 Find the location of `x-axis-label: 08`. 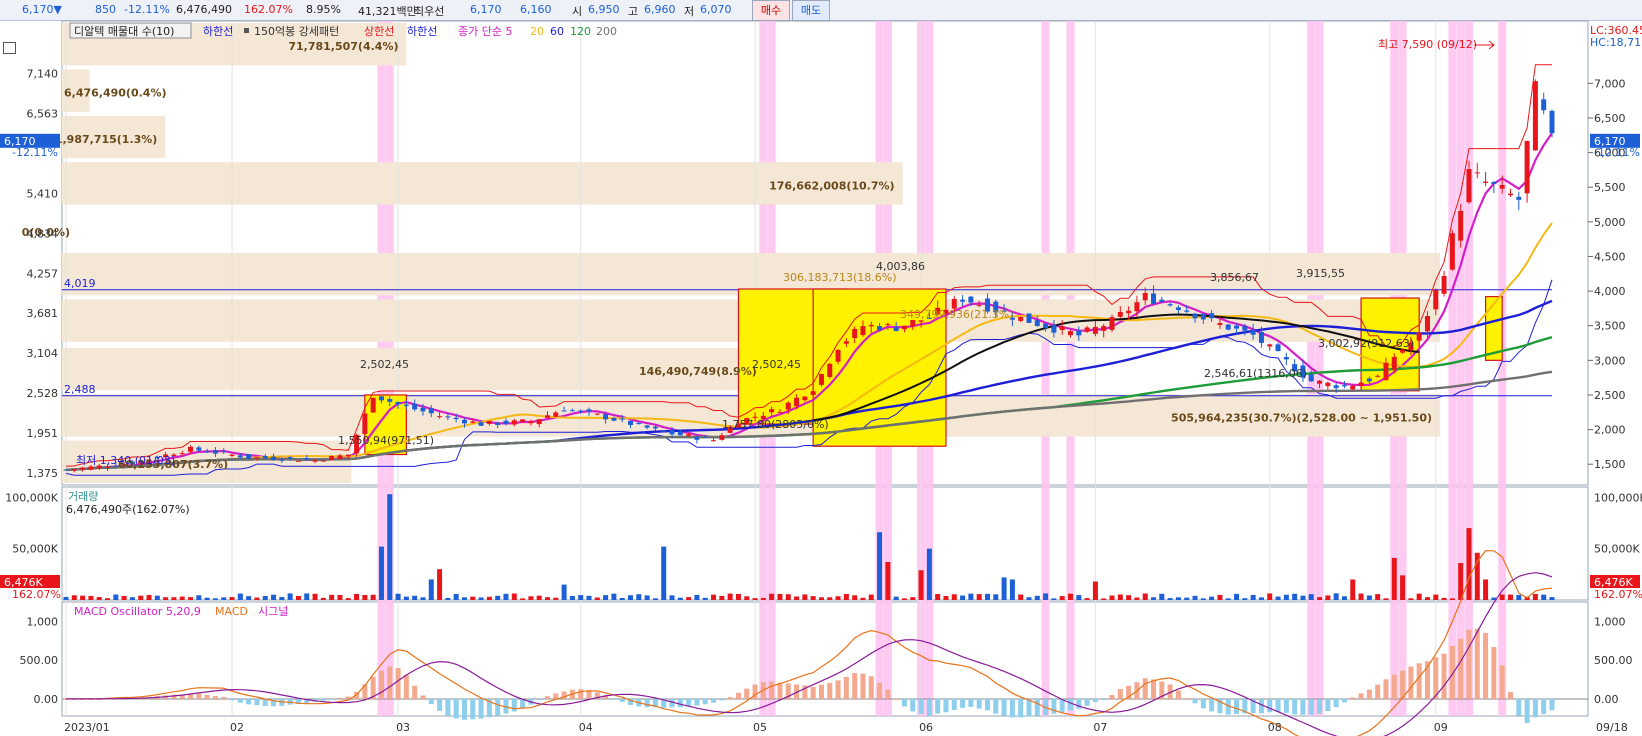

x-axis-label: 08 is located at coordinates (1275, 727).